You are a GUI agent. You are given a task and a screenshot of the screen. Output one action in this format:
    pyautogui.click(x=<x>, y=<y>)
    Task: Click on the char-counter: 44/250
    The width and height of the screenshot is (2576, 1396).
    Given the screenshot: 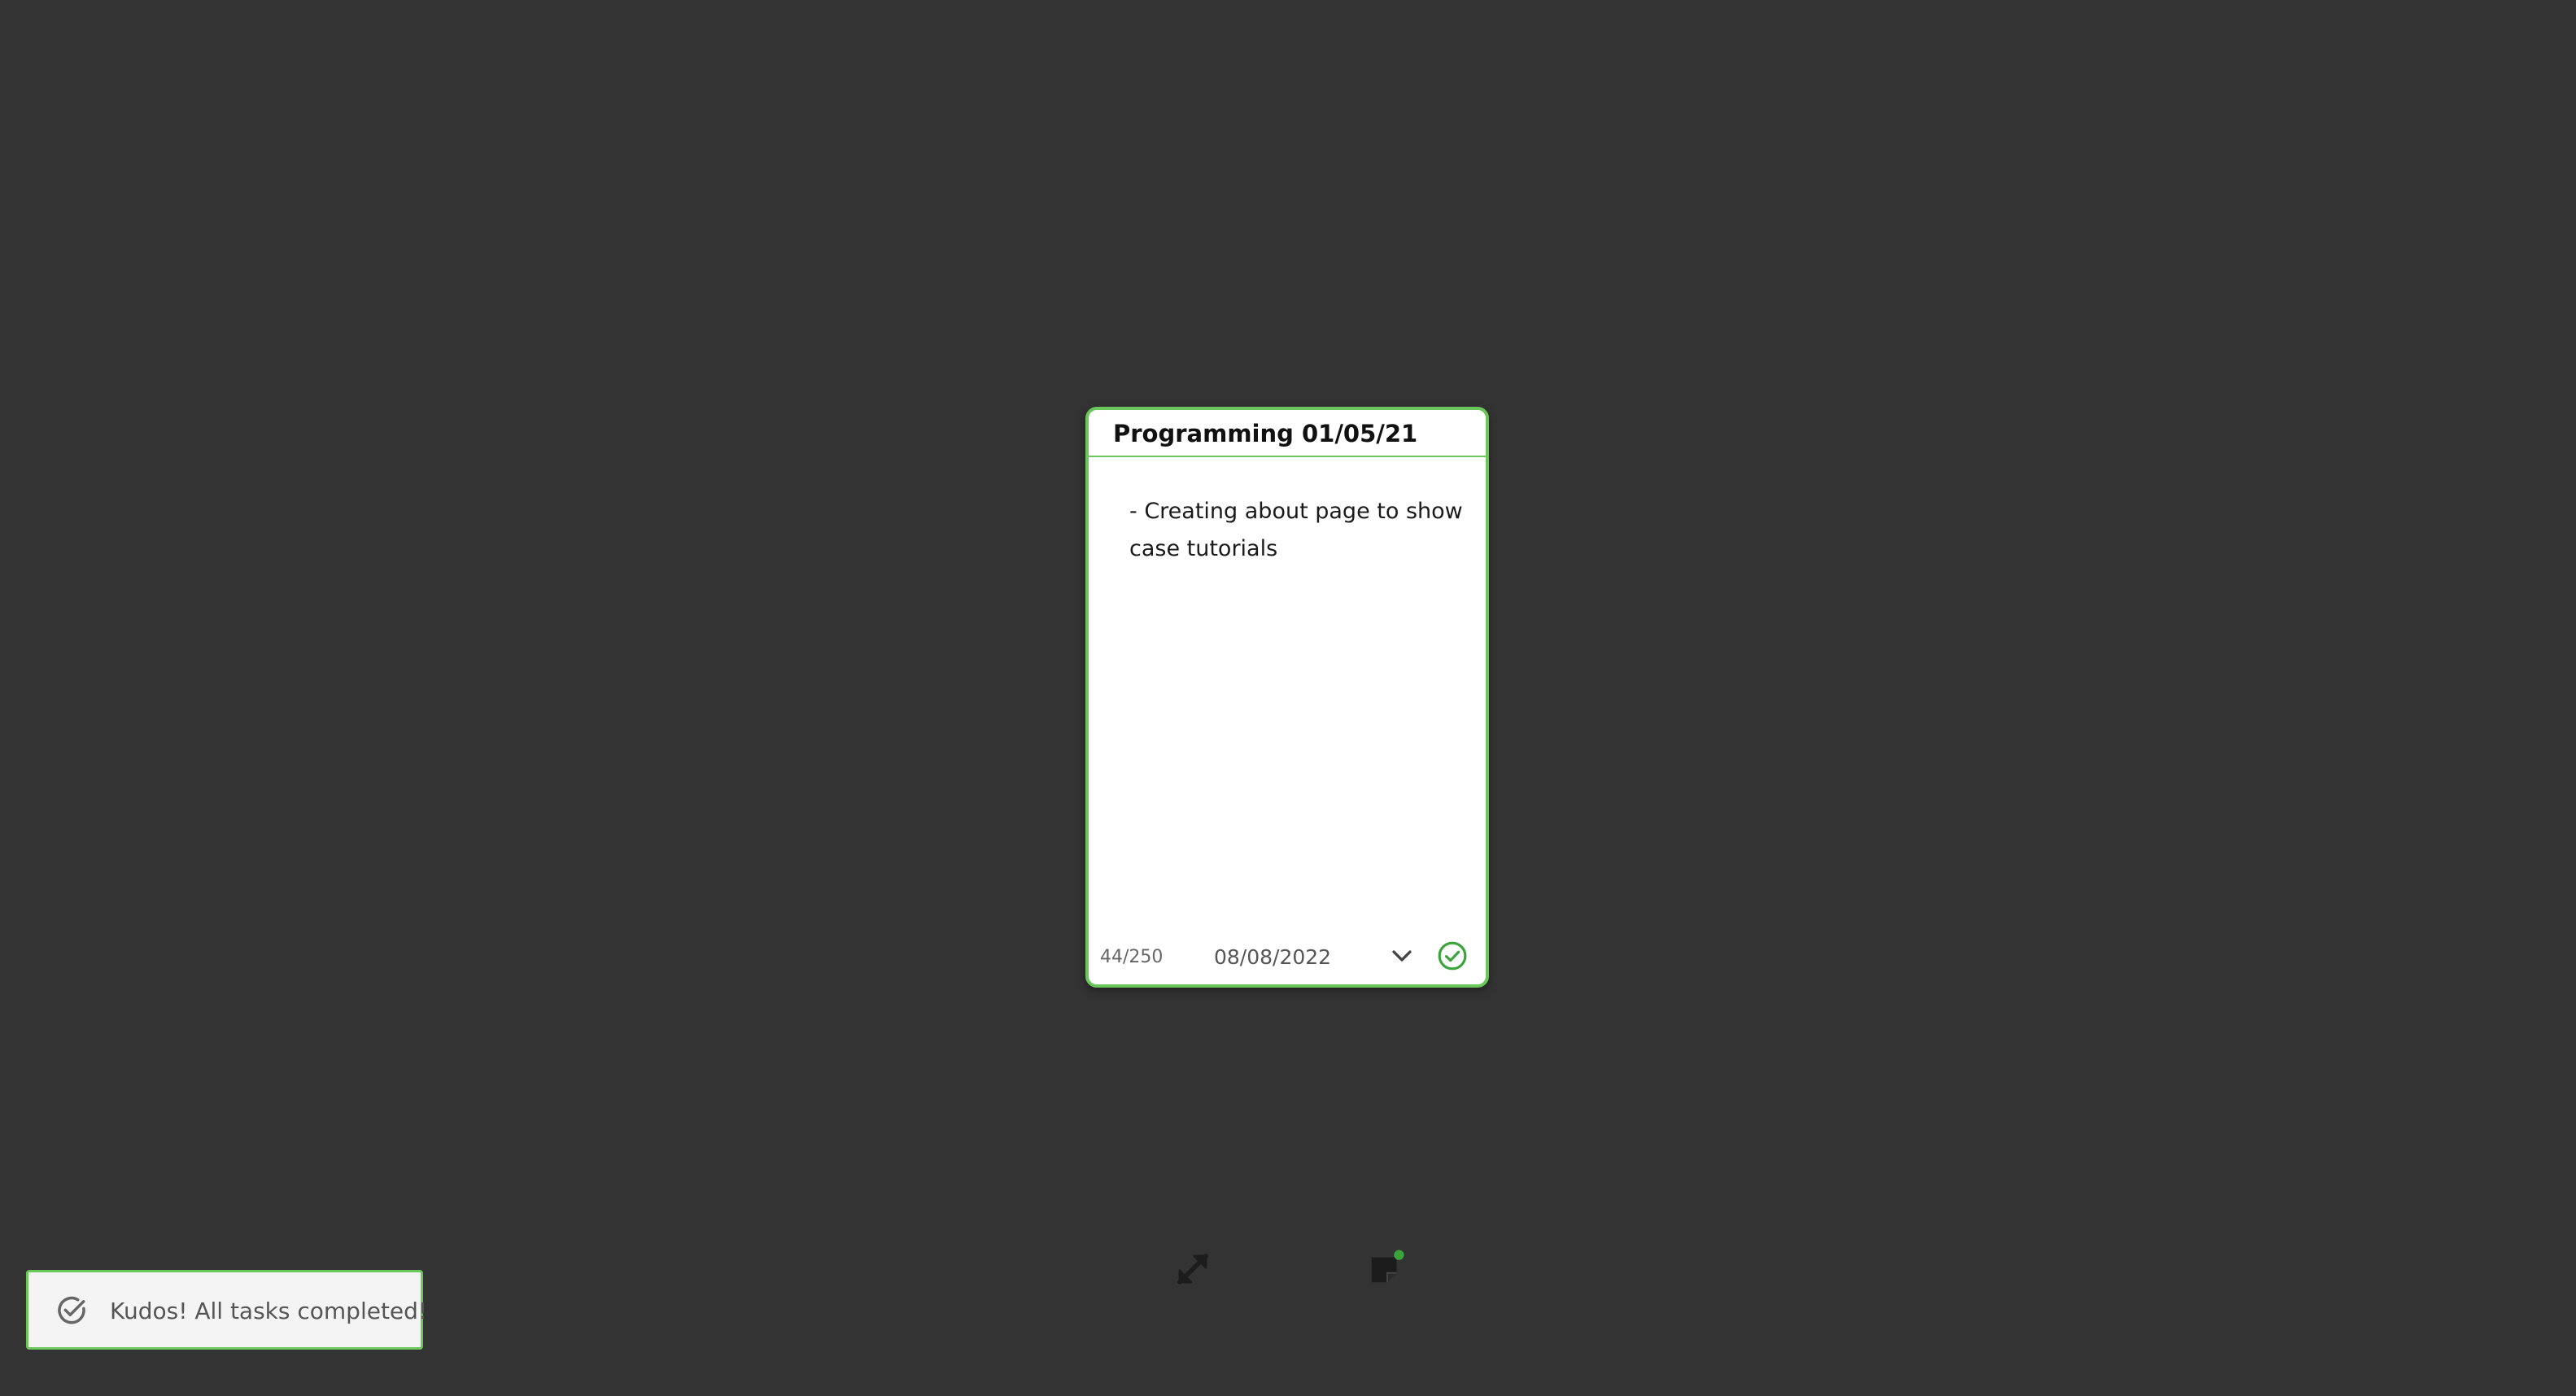 What is the action you would take?
    pyautogui.click(x=1132, y=957)
    